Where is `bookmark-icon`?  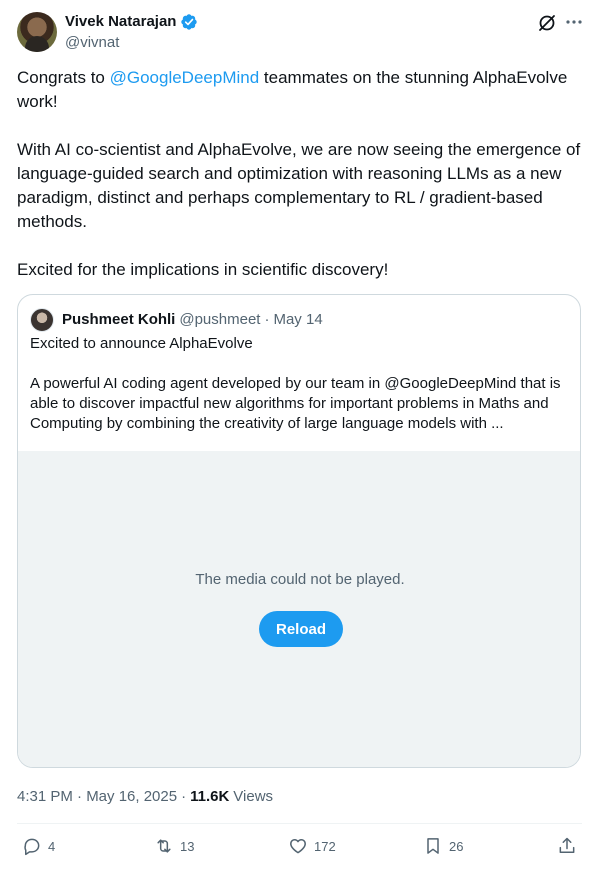
bookmark-icon is located at coordinates (433, 846).